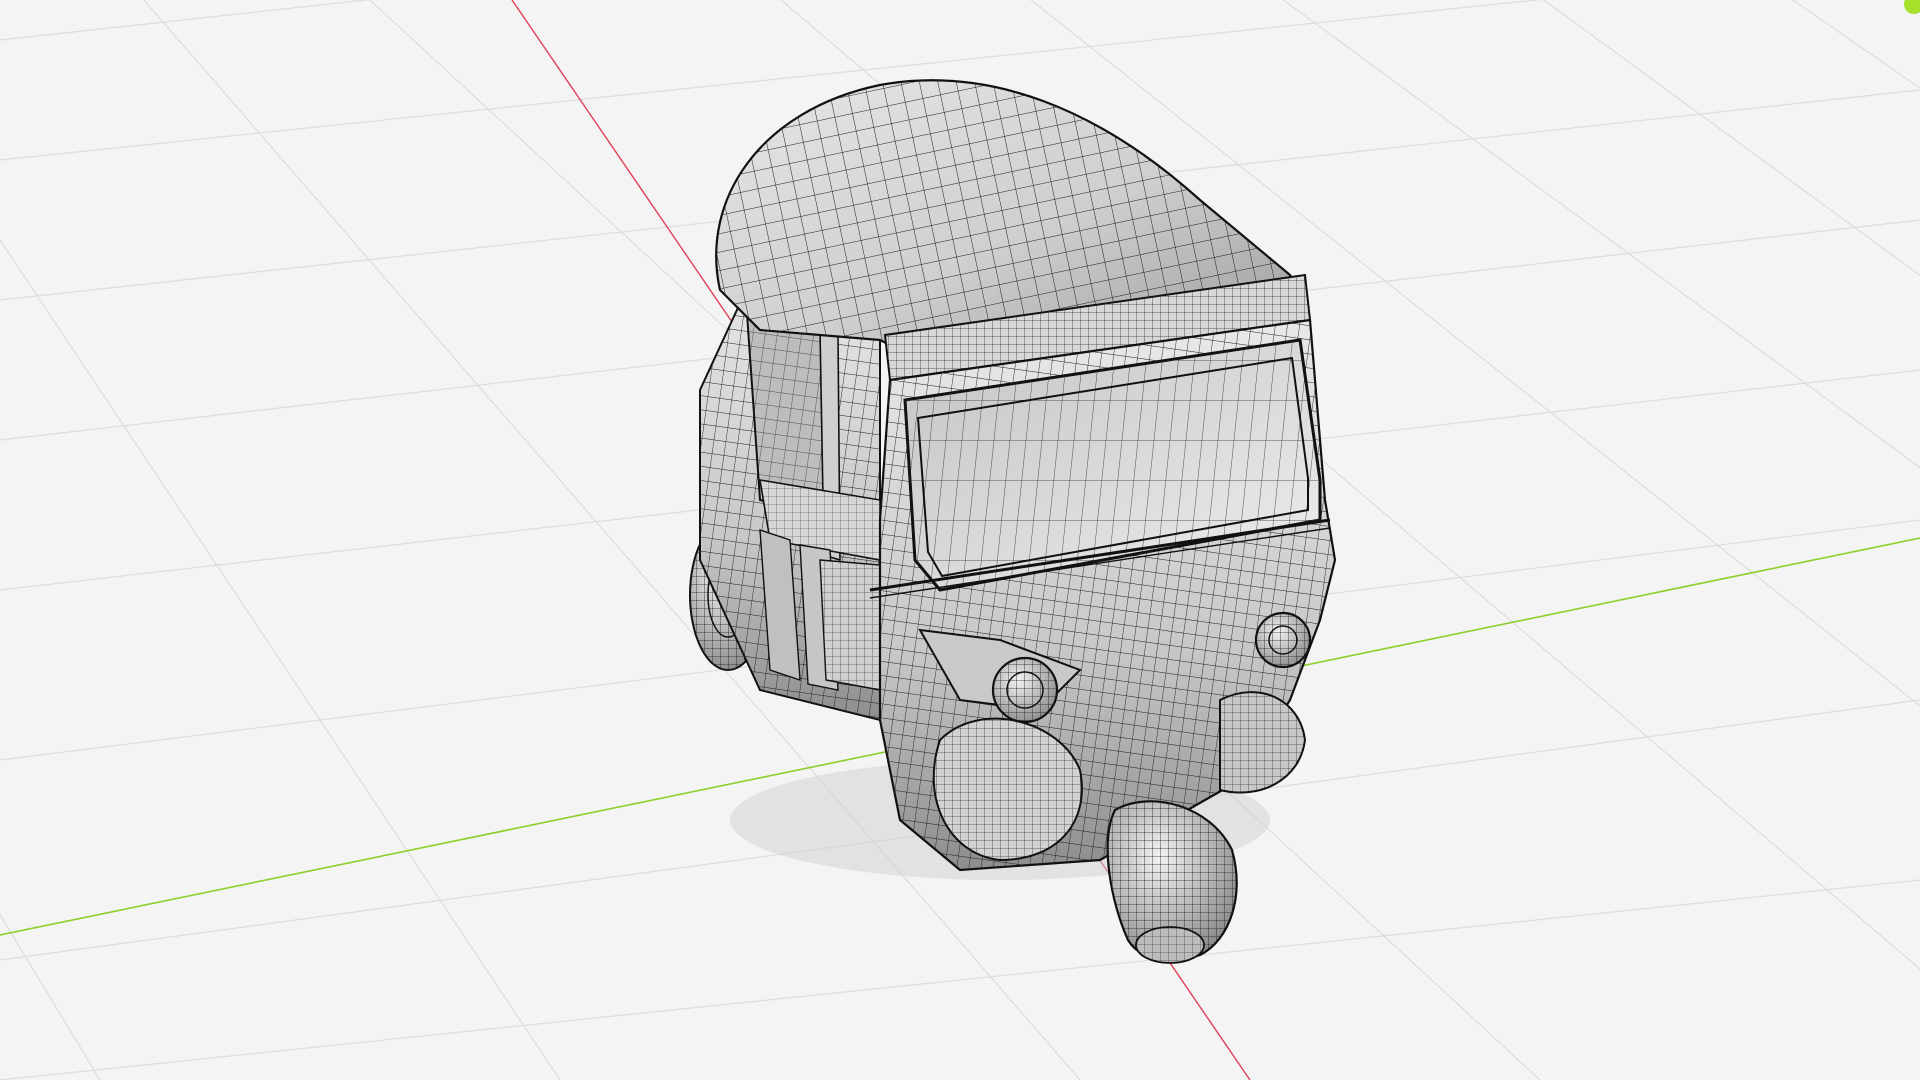  What do you see at coordinates (1283, 640) in the screenshot?
I see `right-headlight` at bounding box center [1283, 640].